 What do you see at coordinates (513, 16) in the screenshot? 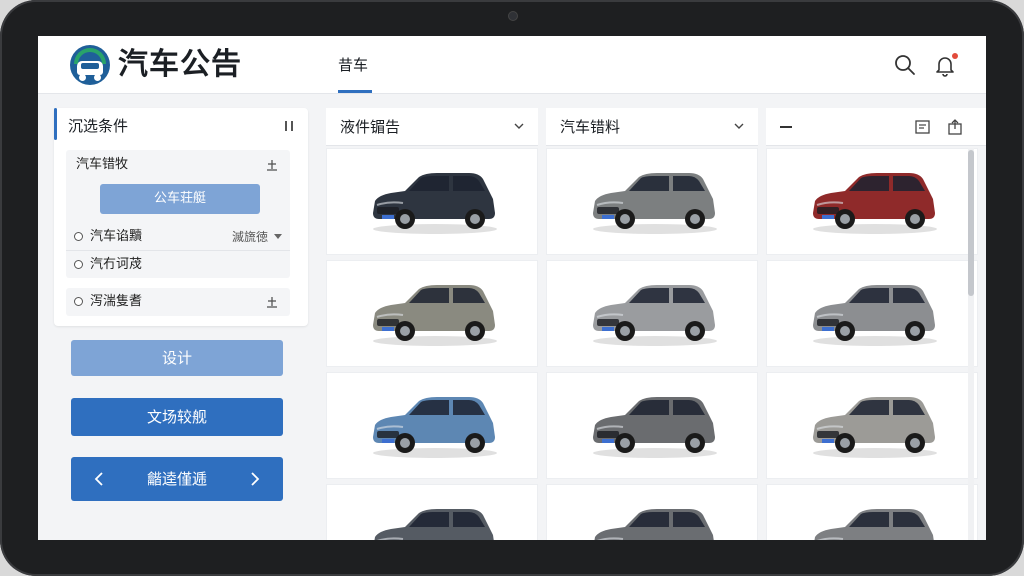
I see `camera-dot` at bounding box center [513, 16].